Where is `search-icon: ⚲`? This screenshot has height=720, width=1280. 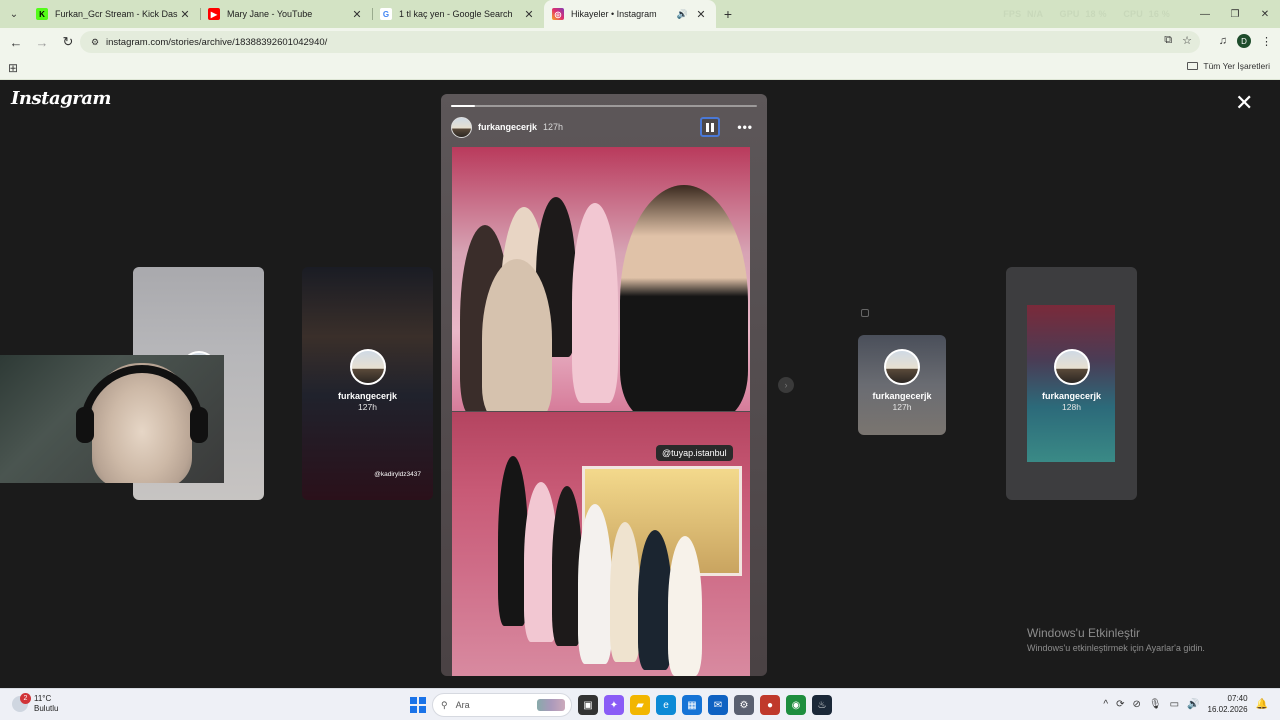 search-icon: ⚲ is located at coordinates (444, 704).